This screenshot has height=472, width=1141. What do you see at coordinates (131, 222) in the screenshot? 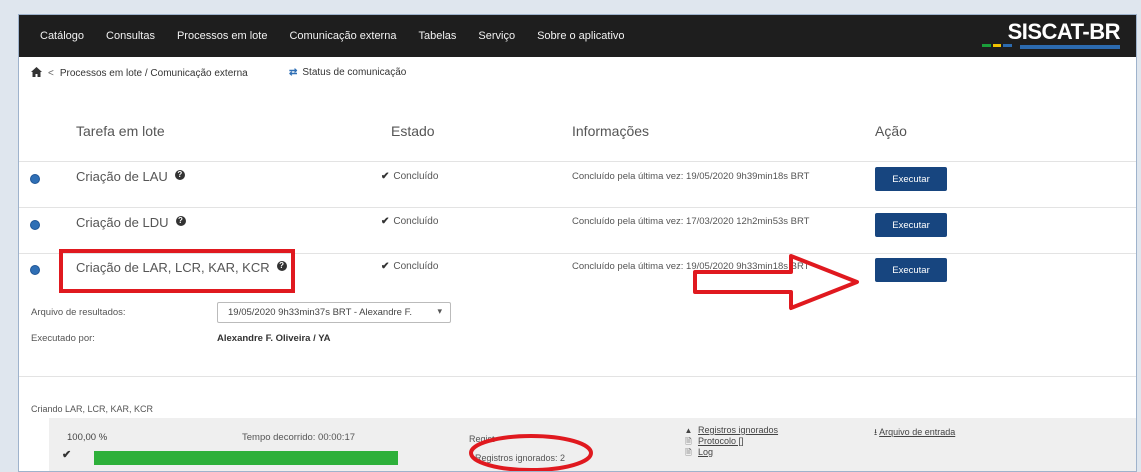
I see `task-name: Criação de LDU?` at bounding box center [131, 222].